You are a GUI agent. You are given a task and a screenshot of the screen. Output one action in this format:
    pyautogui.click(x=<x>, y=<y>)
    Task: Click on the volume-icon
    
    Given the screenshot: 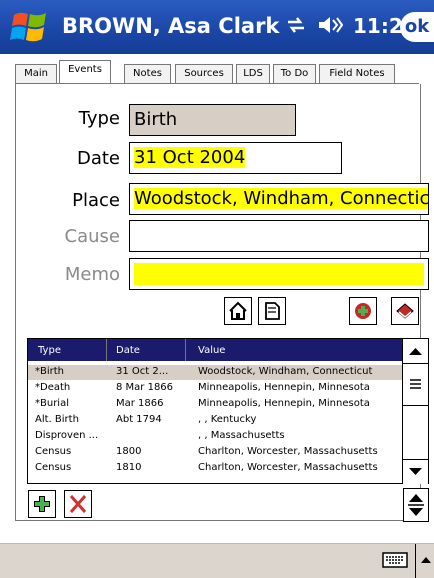 What is the action you would take?
    pyautogui.click(x=330, y=27)
    